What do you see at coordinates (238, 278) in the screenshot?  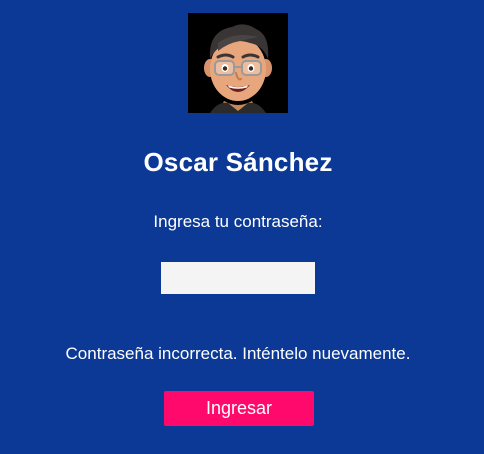 I see `password-input` at bounding box center [238, 278].